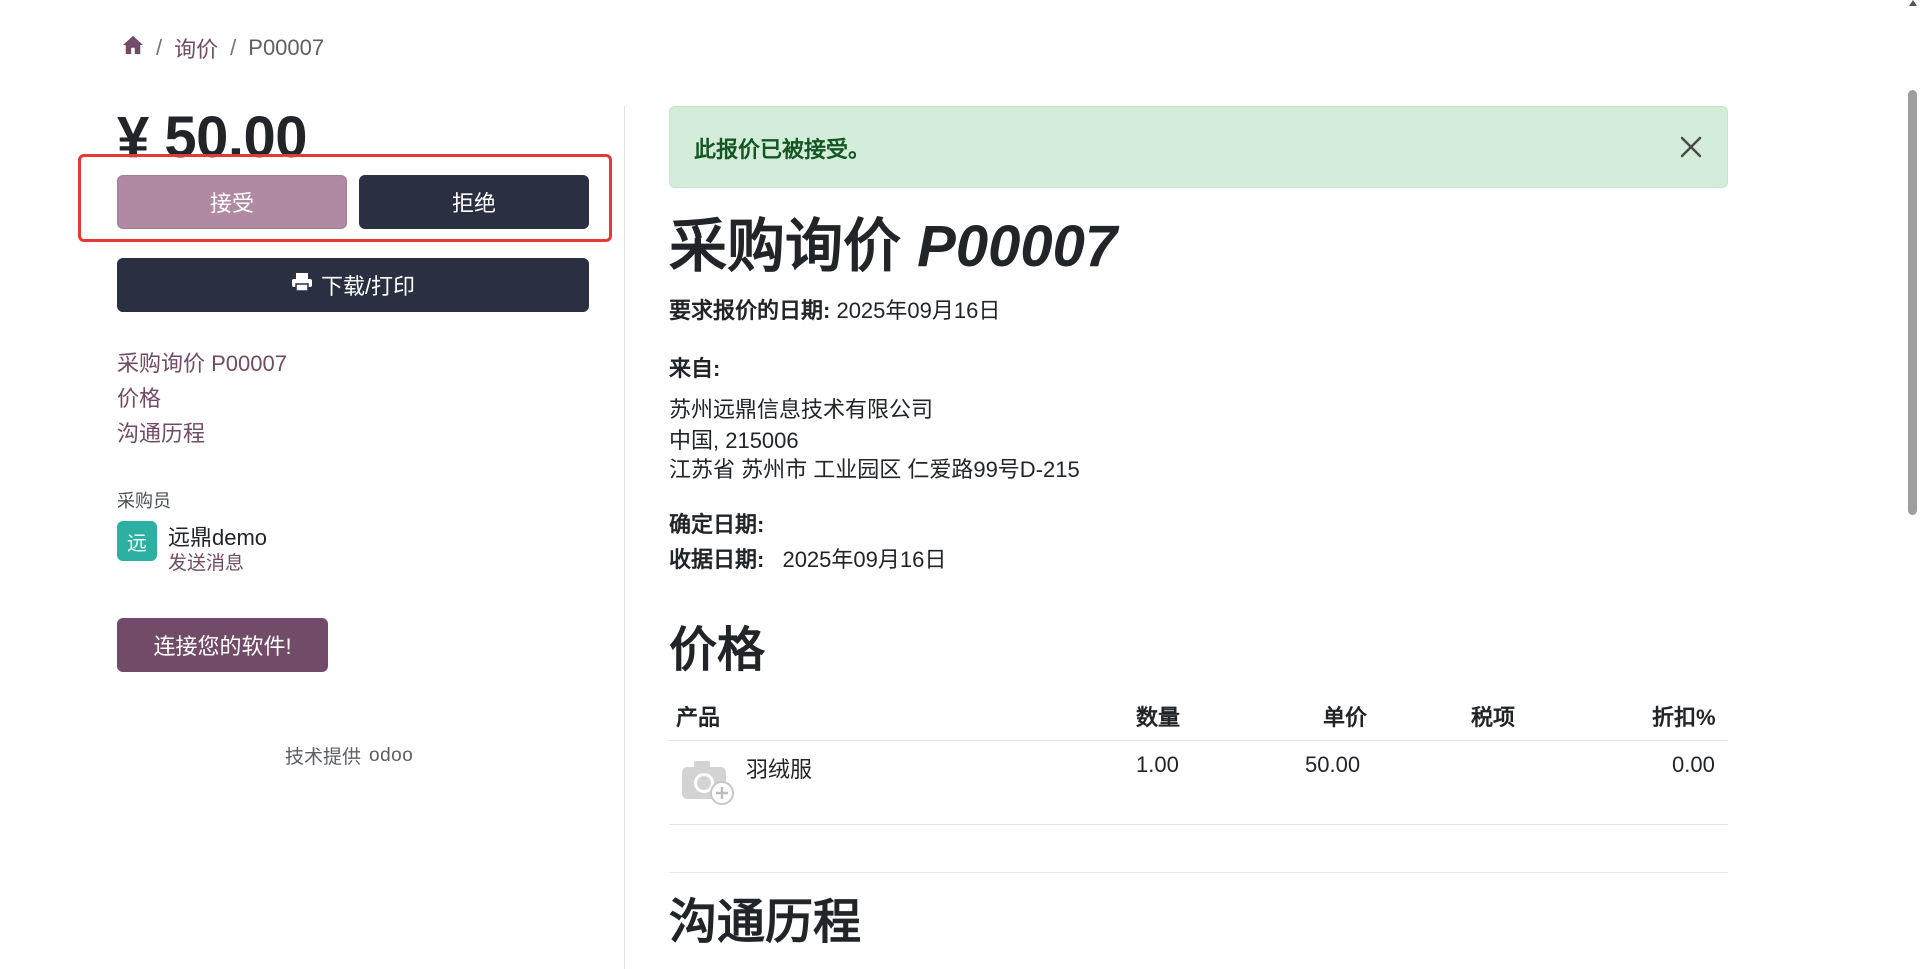 The width and height of the screenshot is (1920, 969). I want to click on nav-link-inquiry: 采购询价 P00007, so click(202, 364).